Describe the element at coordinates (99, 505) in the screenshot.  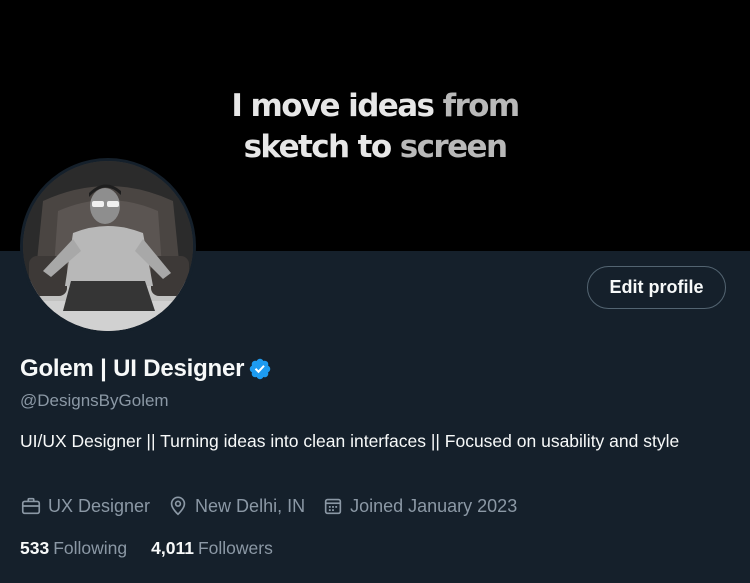
I see `profession-text: UX Designer` at that location.